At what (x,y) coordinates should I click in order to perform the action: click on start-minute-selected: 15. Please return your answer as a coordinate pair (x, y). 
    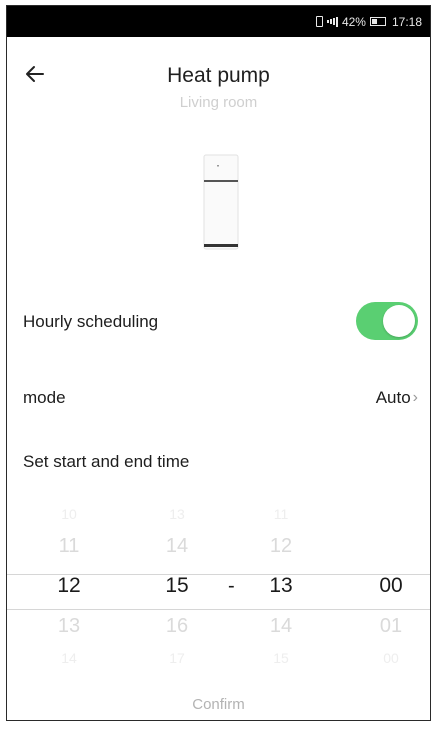
    Looking at the image, I should click on (177, 585).